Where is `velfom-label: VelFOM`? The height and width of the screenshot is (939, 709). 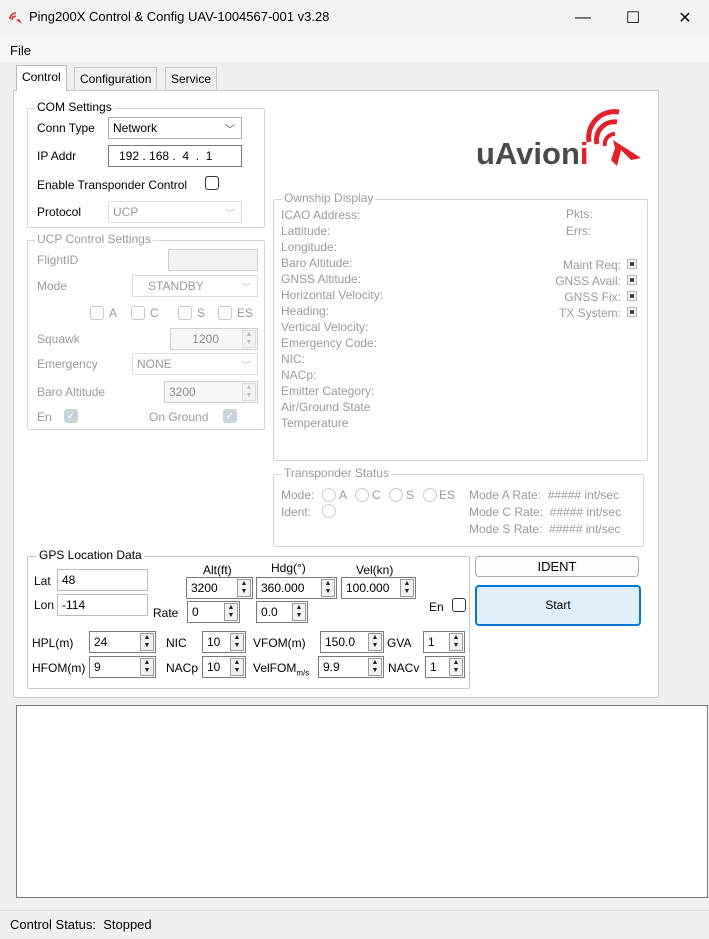
velfom-label: VelFOM is located at coordinates (275, 668).